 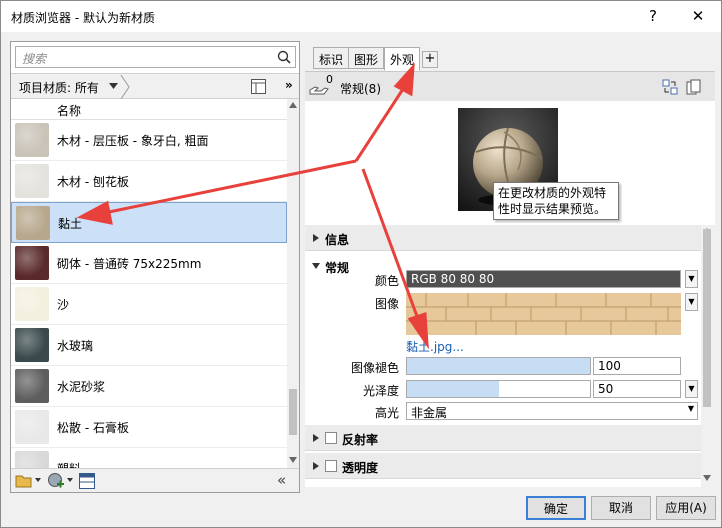 I want to click on filter-bar: 项目材质: 所有 », so click(x=155, y=86).